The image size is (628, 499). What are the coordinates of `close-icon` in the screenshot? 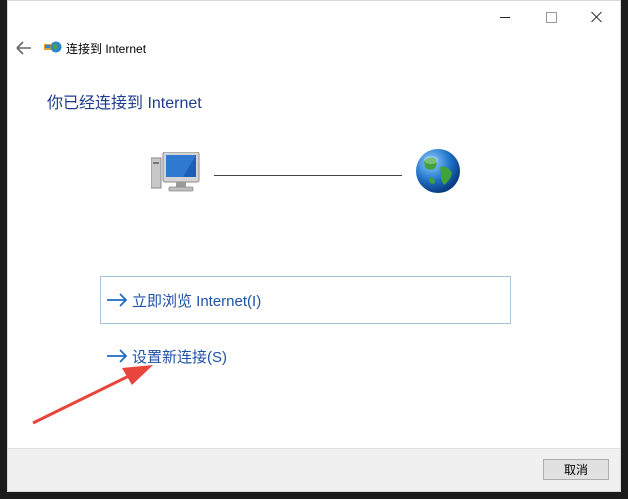 It's located at (597, 17).